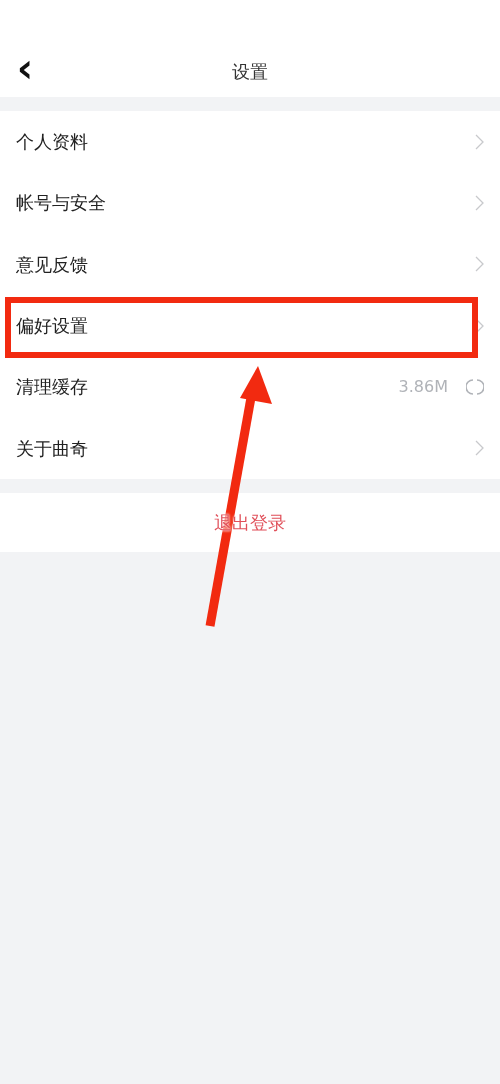  Describe the element at coordinates (423, 386) in the screenshot. I see `cache-size: 3.86M` at that location.